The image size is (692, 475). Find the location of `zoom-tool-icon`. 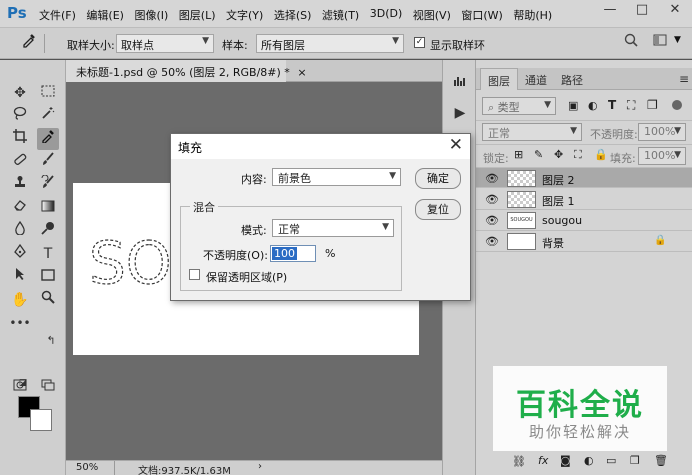

zoom-tool-icon is located at coordinates (48, 300).